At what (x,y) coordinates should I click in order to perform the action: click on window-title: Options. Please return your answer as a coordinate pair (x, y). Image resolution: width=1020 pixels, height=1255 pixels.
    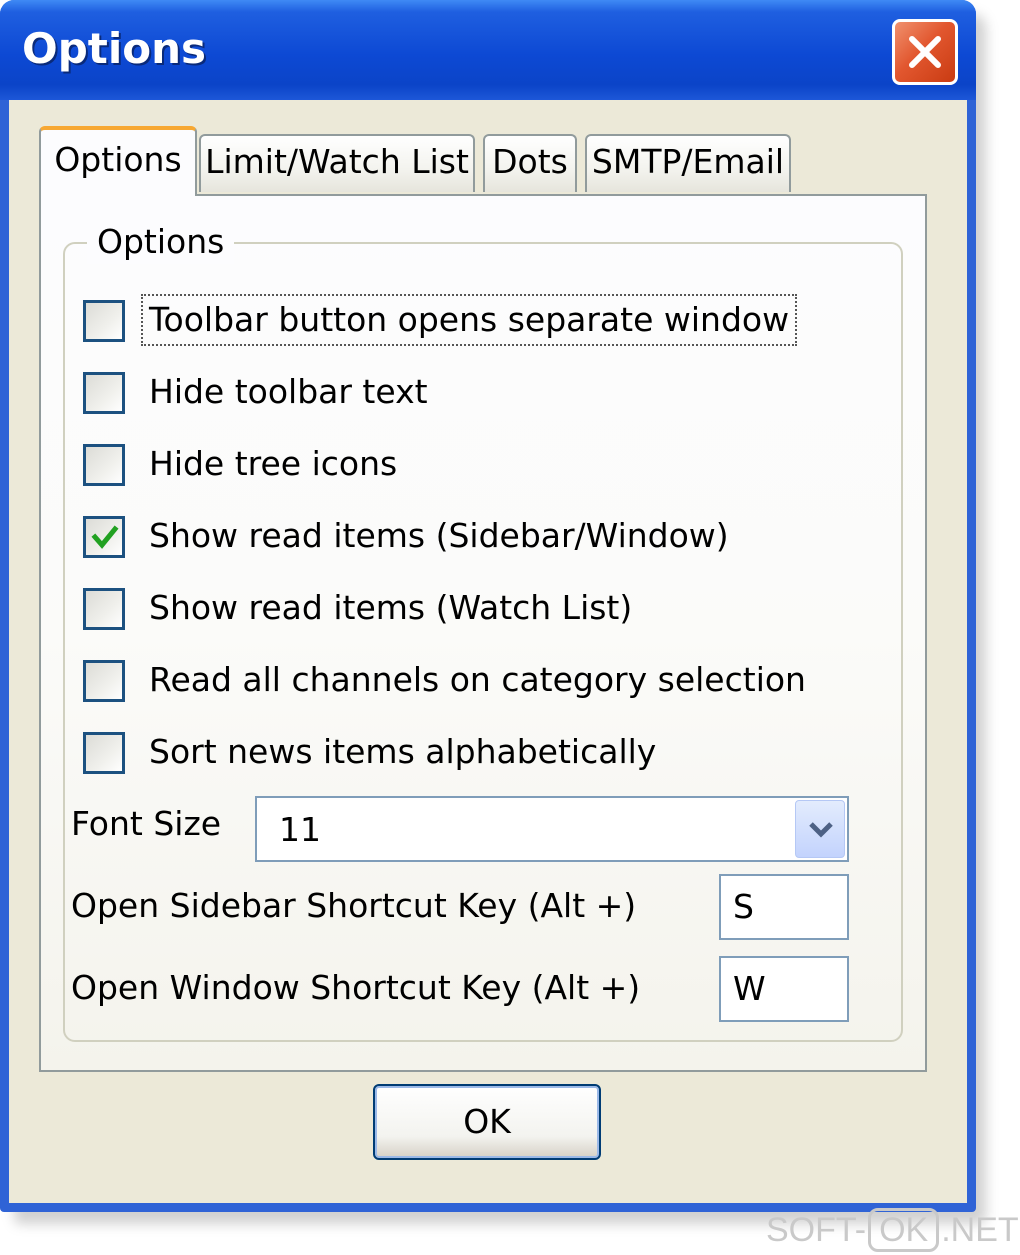
    Looking at the image, I should click on (114, 48).